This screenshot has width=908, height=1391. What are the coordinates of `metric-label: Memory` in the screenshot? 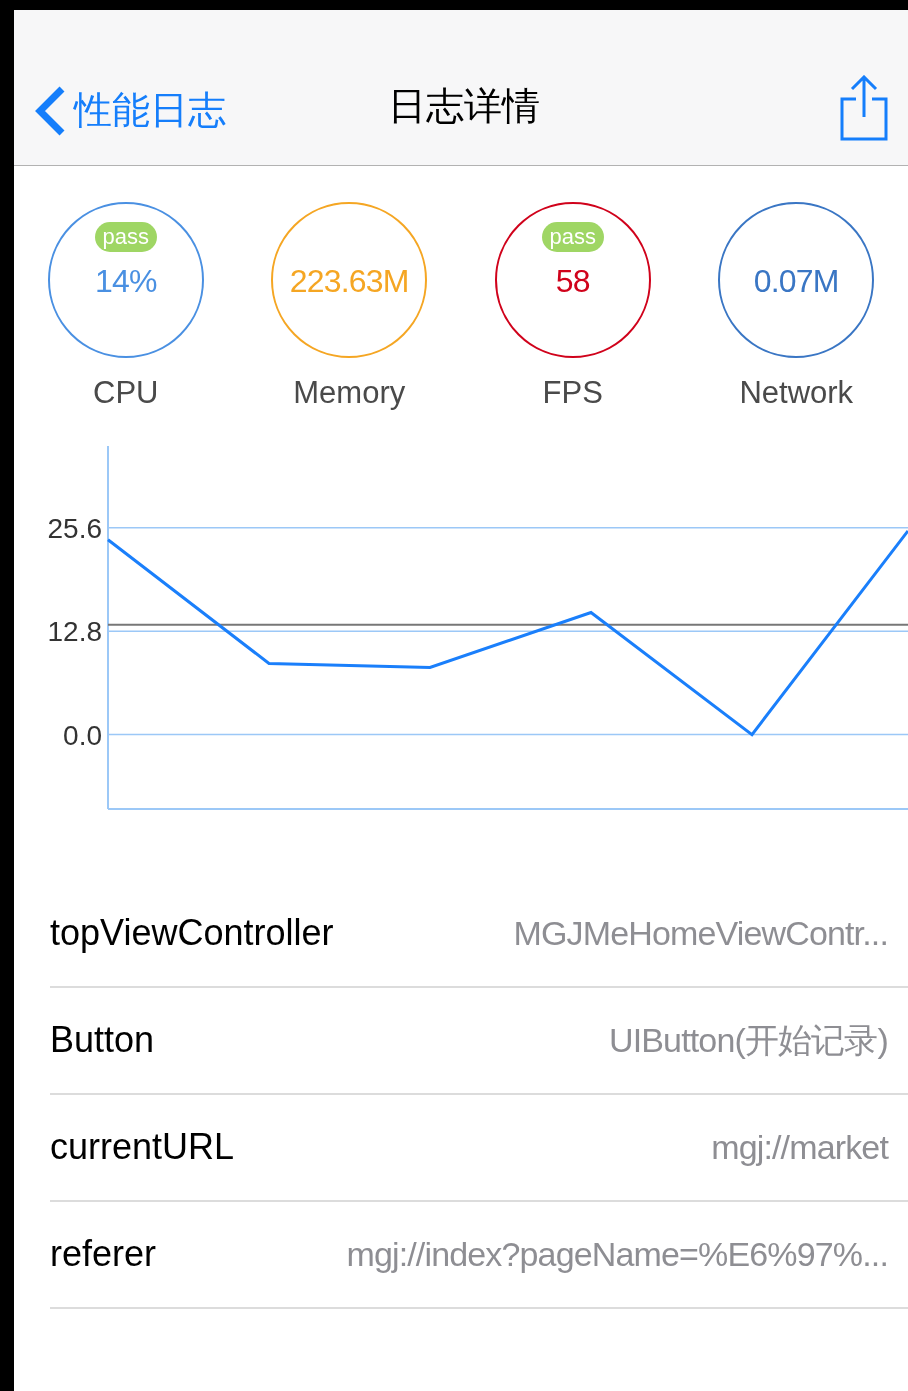 It's located at (349, 393).